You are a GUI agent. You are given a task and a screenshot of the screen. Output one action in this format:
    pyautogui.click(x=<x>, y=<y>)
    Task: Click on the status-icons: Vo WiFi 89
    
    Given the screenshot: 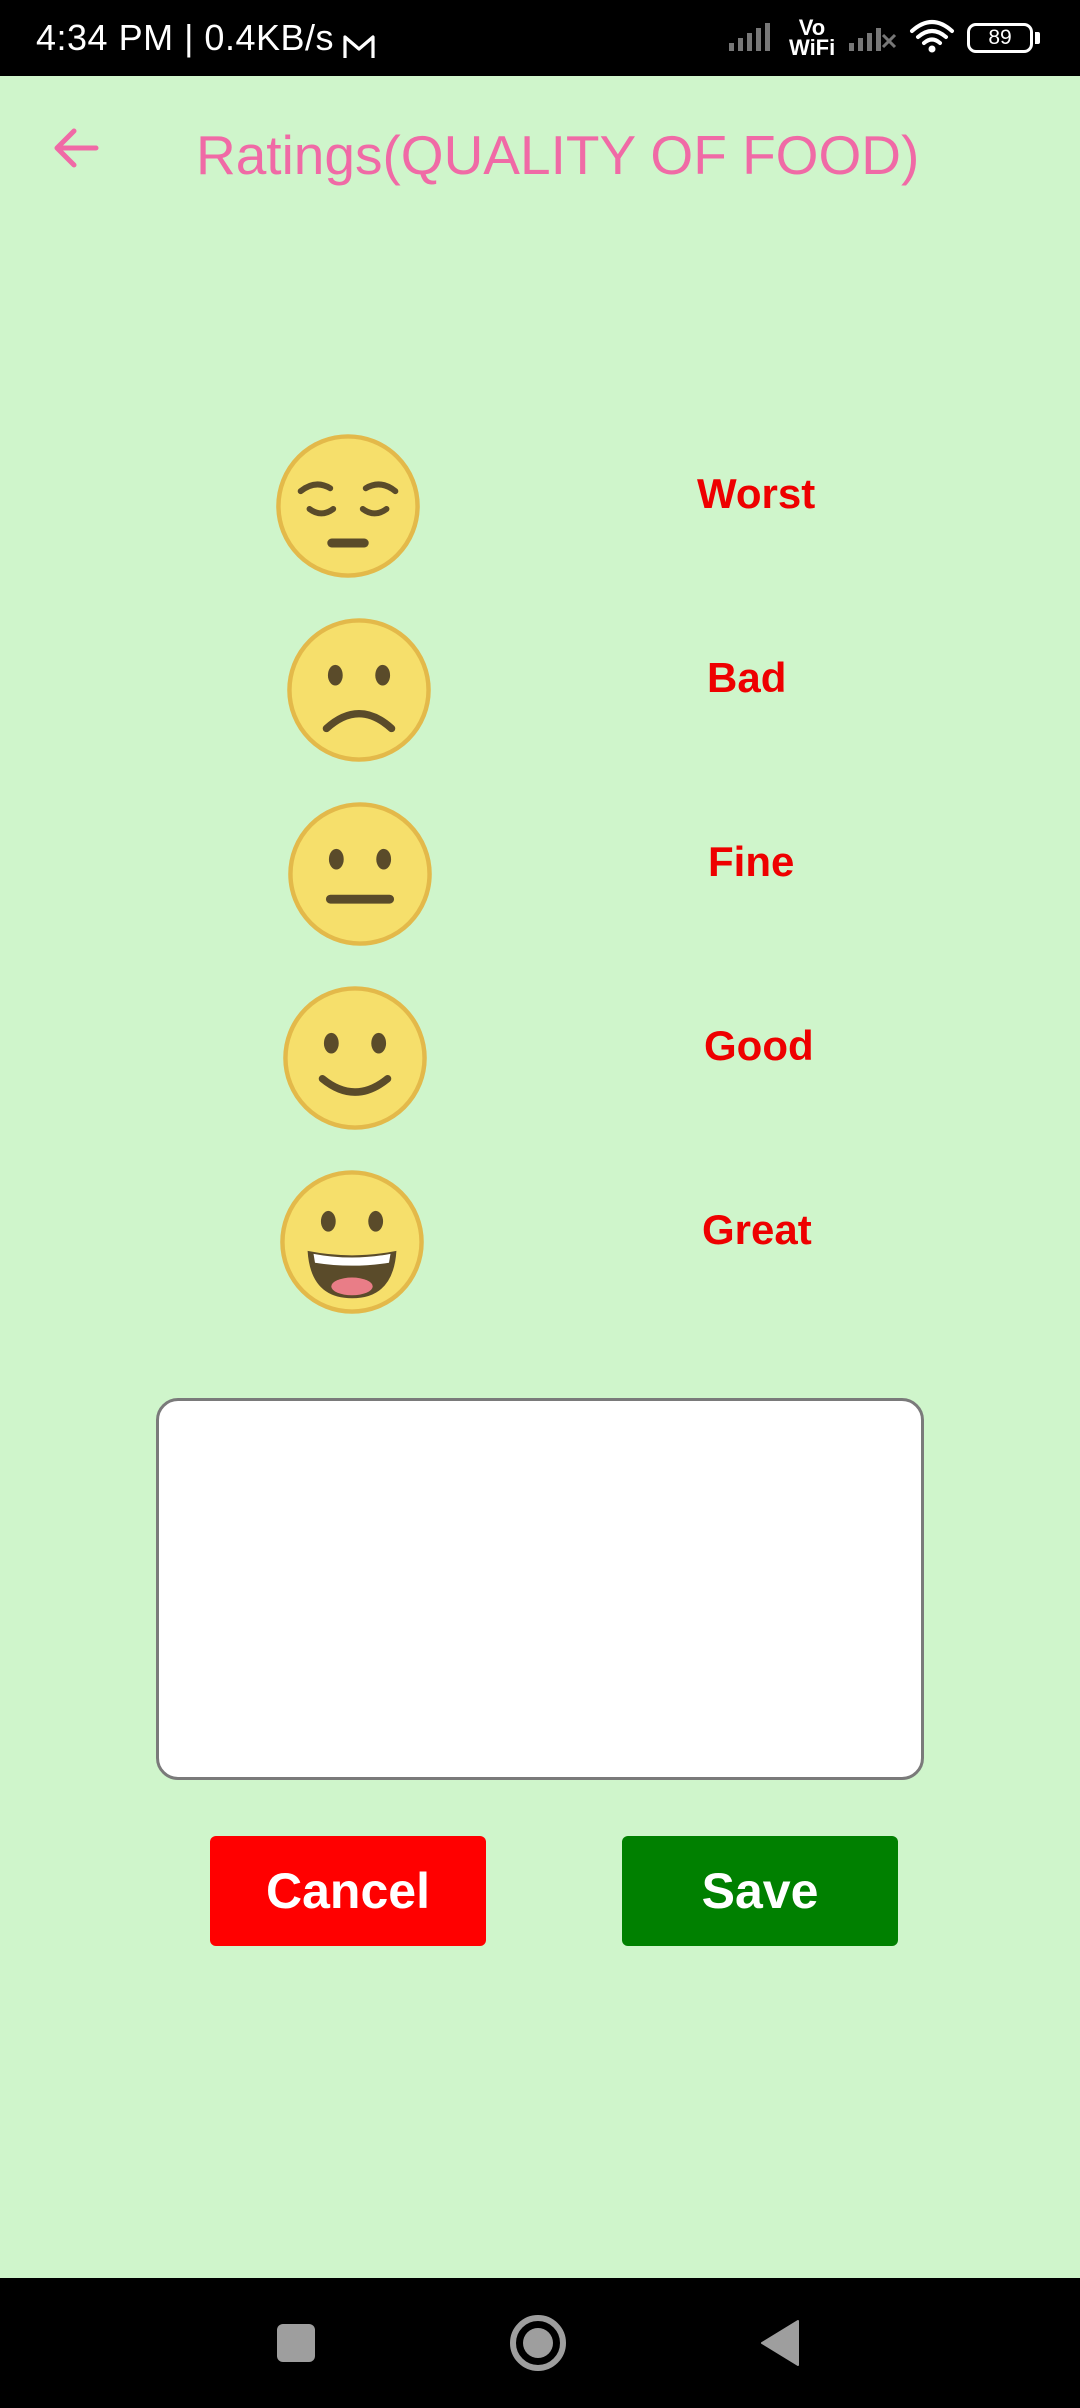 What is the action you would take?
    pyautogui.click(x=883, y=38)
    